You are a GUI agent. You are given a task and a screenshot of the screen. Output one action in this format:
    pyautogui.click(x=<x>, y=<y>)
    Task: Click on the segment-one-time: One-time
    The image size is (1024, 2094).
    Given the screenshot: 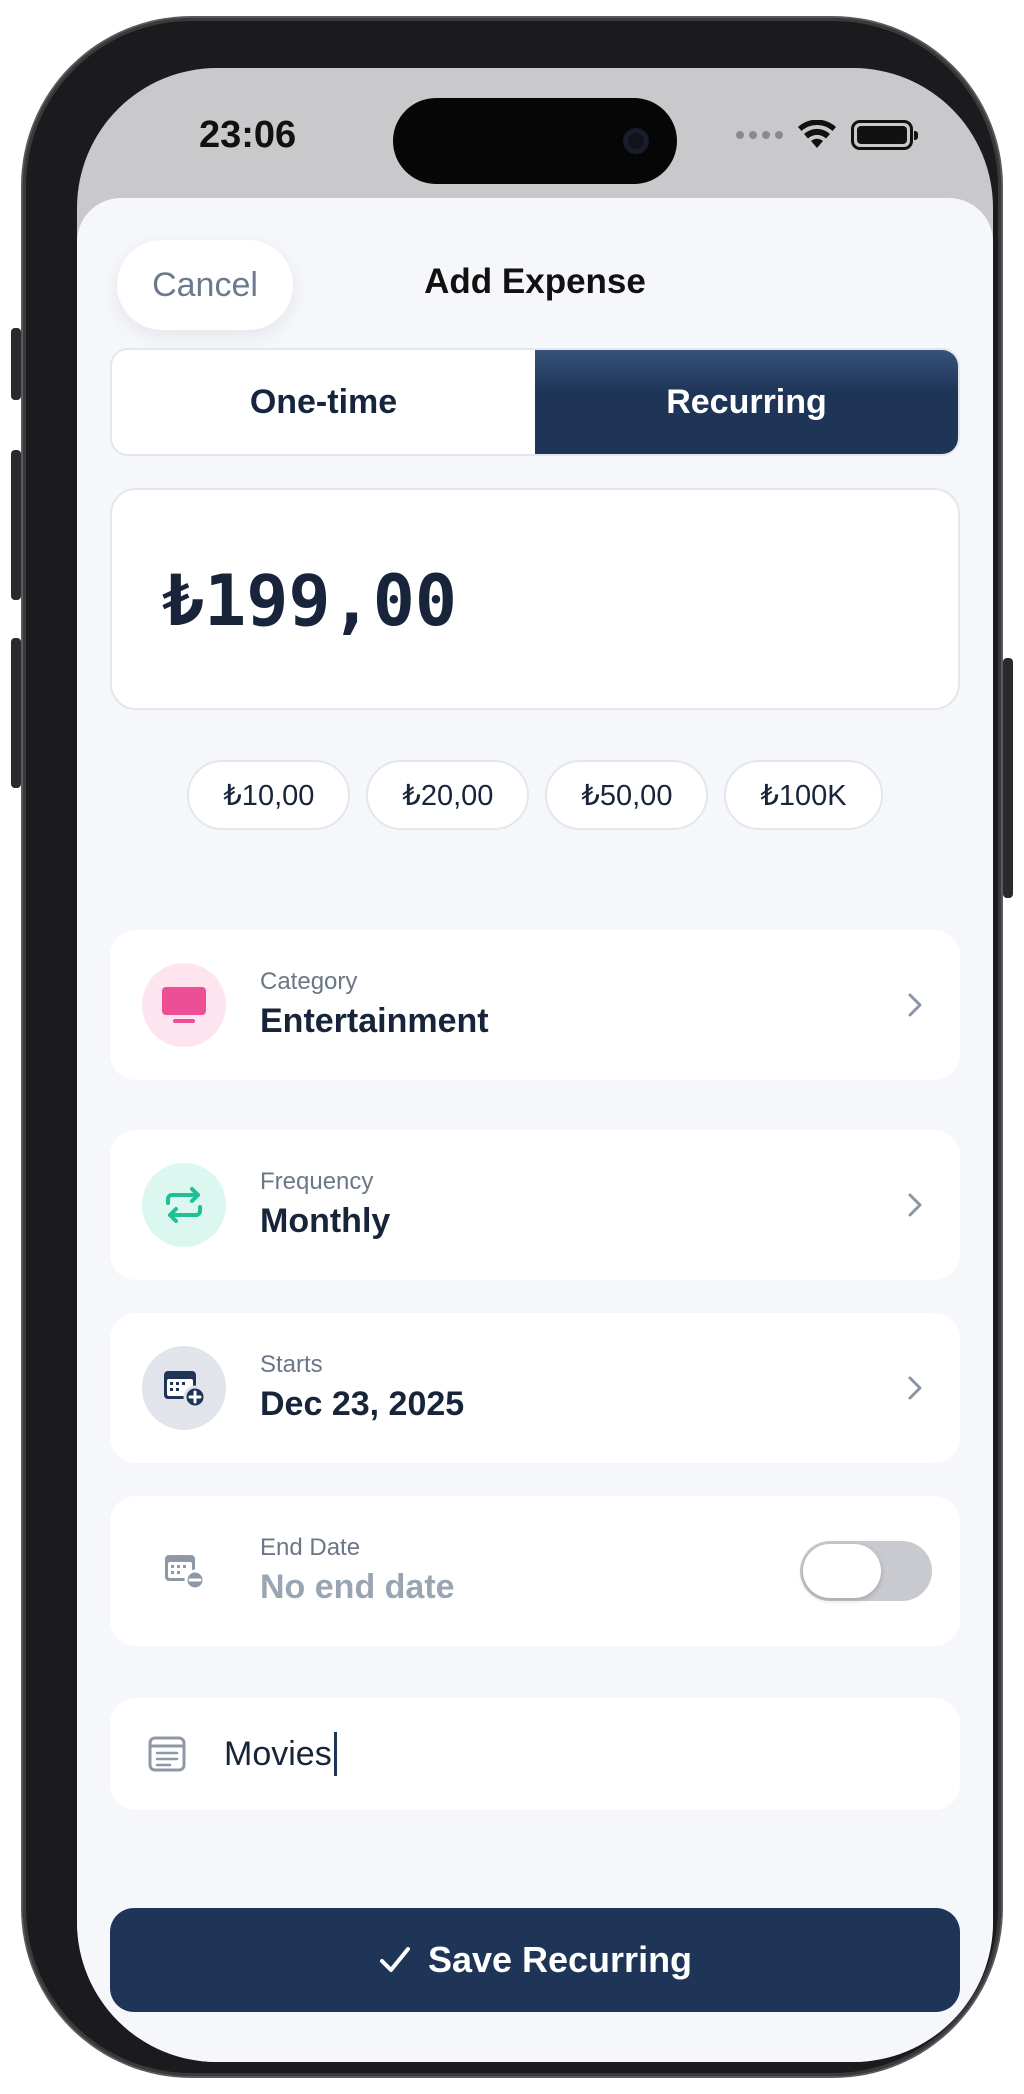 What is the action you would take?
    pyautogui.click(x=323, y=402)
    